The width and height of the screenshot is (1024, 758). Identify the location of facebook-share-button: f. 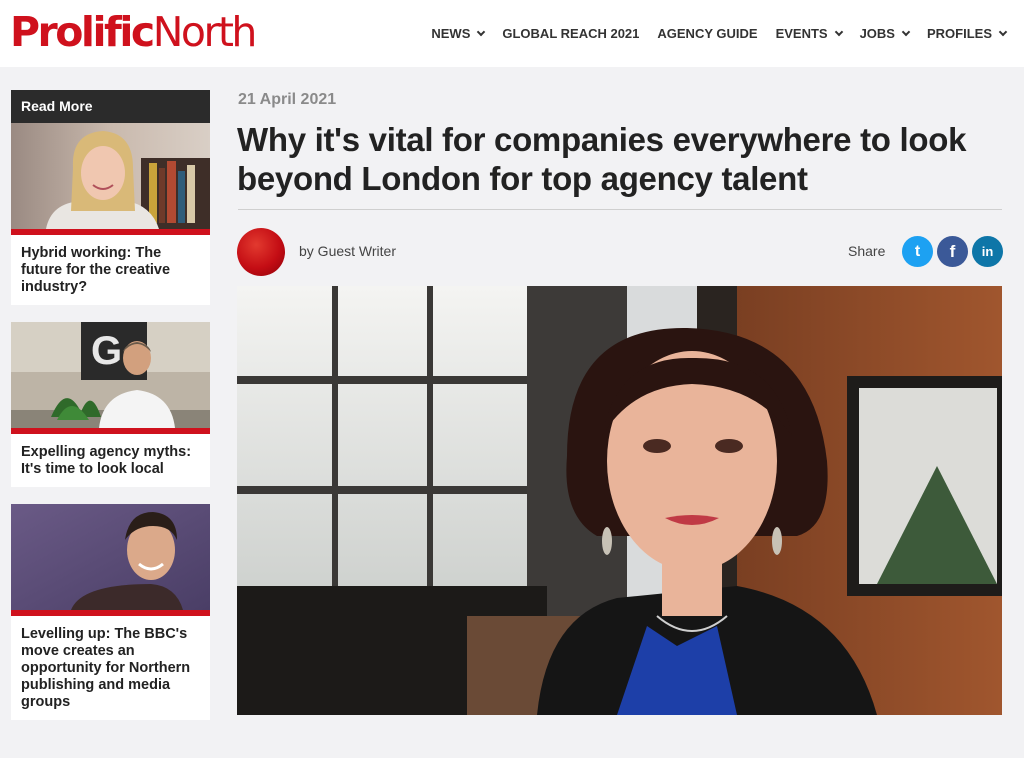
(952, 251).